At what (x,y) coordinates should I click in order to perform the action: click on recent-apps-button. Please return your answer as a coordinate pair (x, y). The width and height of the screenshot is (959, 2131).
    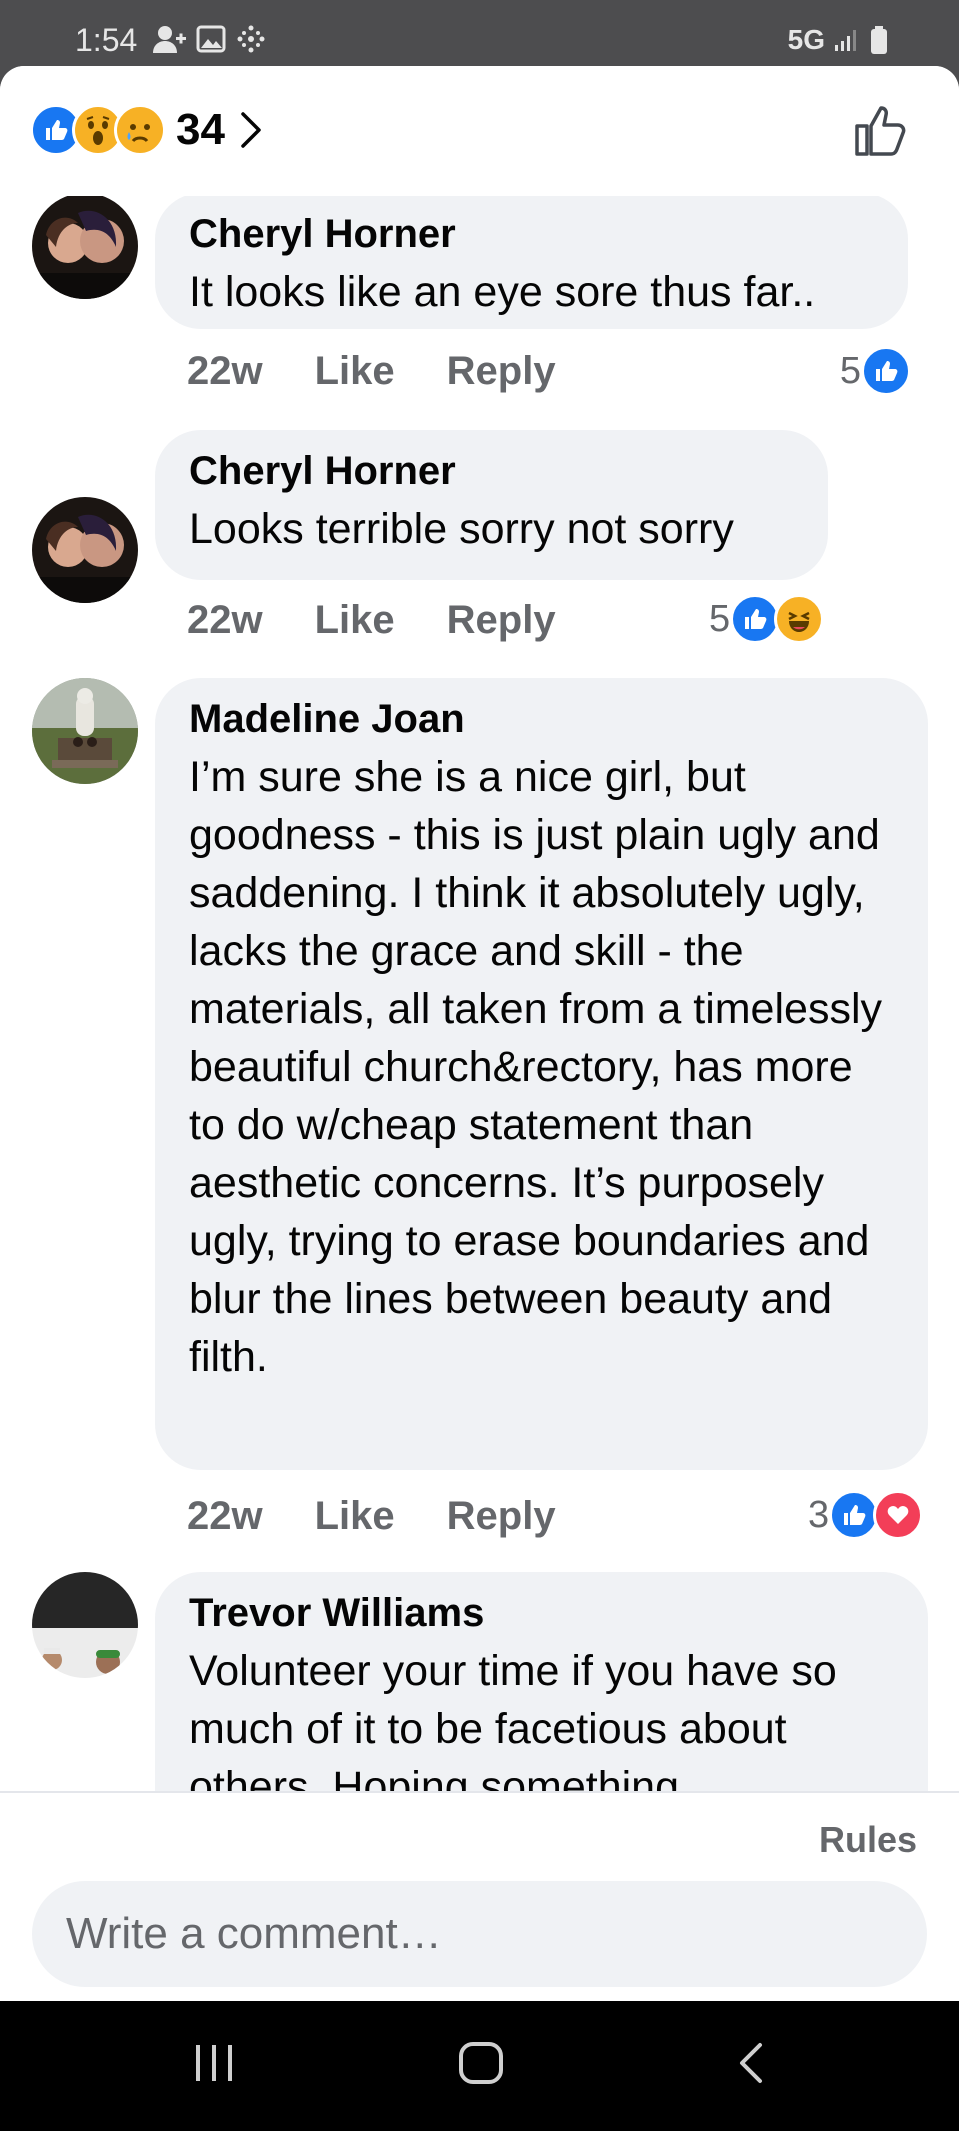
    Looking at the image, I should click on (214, 2065).